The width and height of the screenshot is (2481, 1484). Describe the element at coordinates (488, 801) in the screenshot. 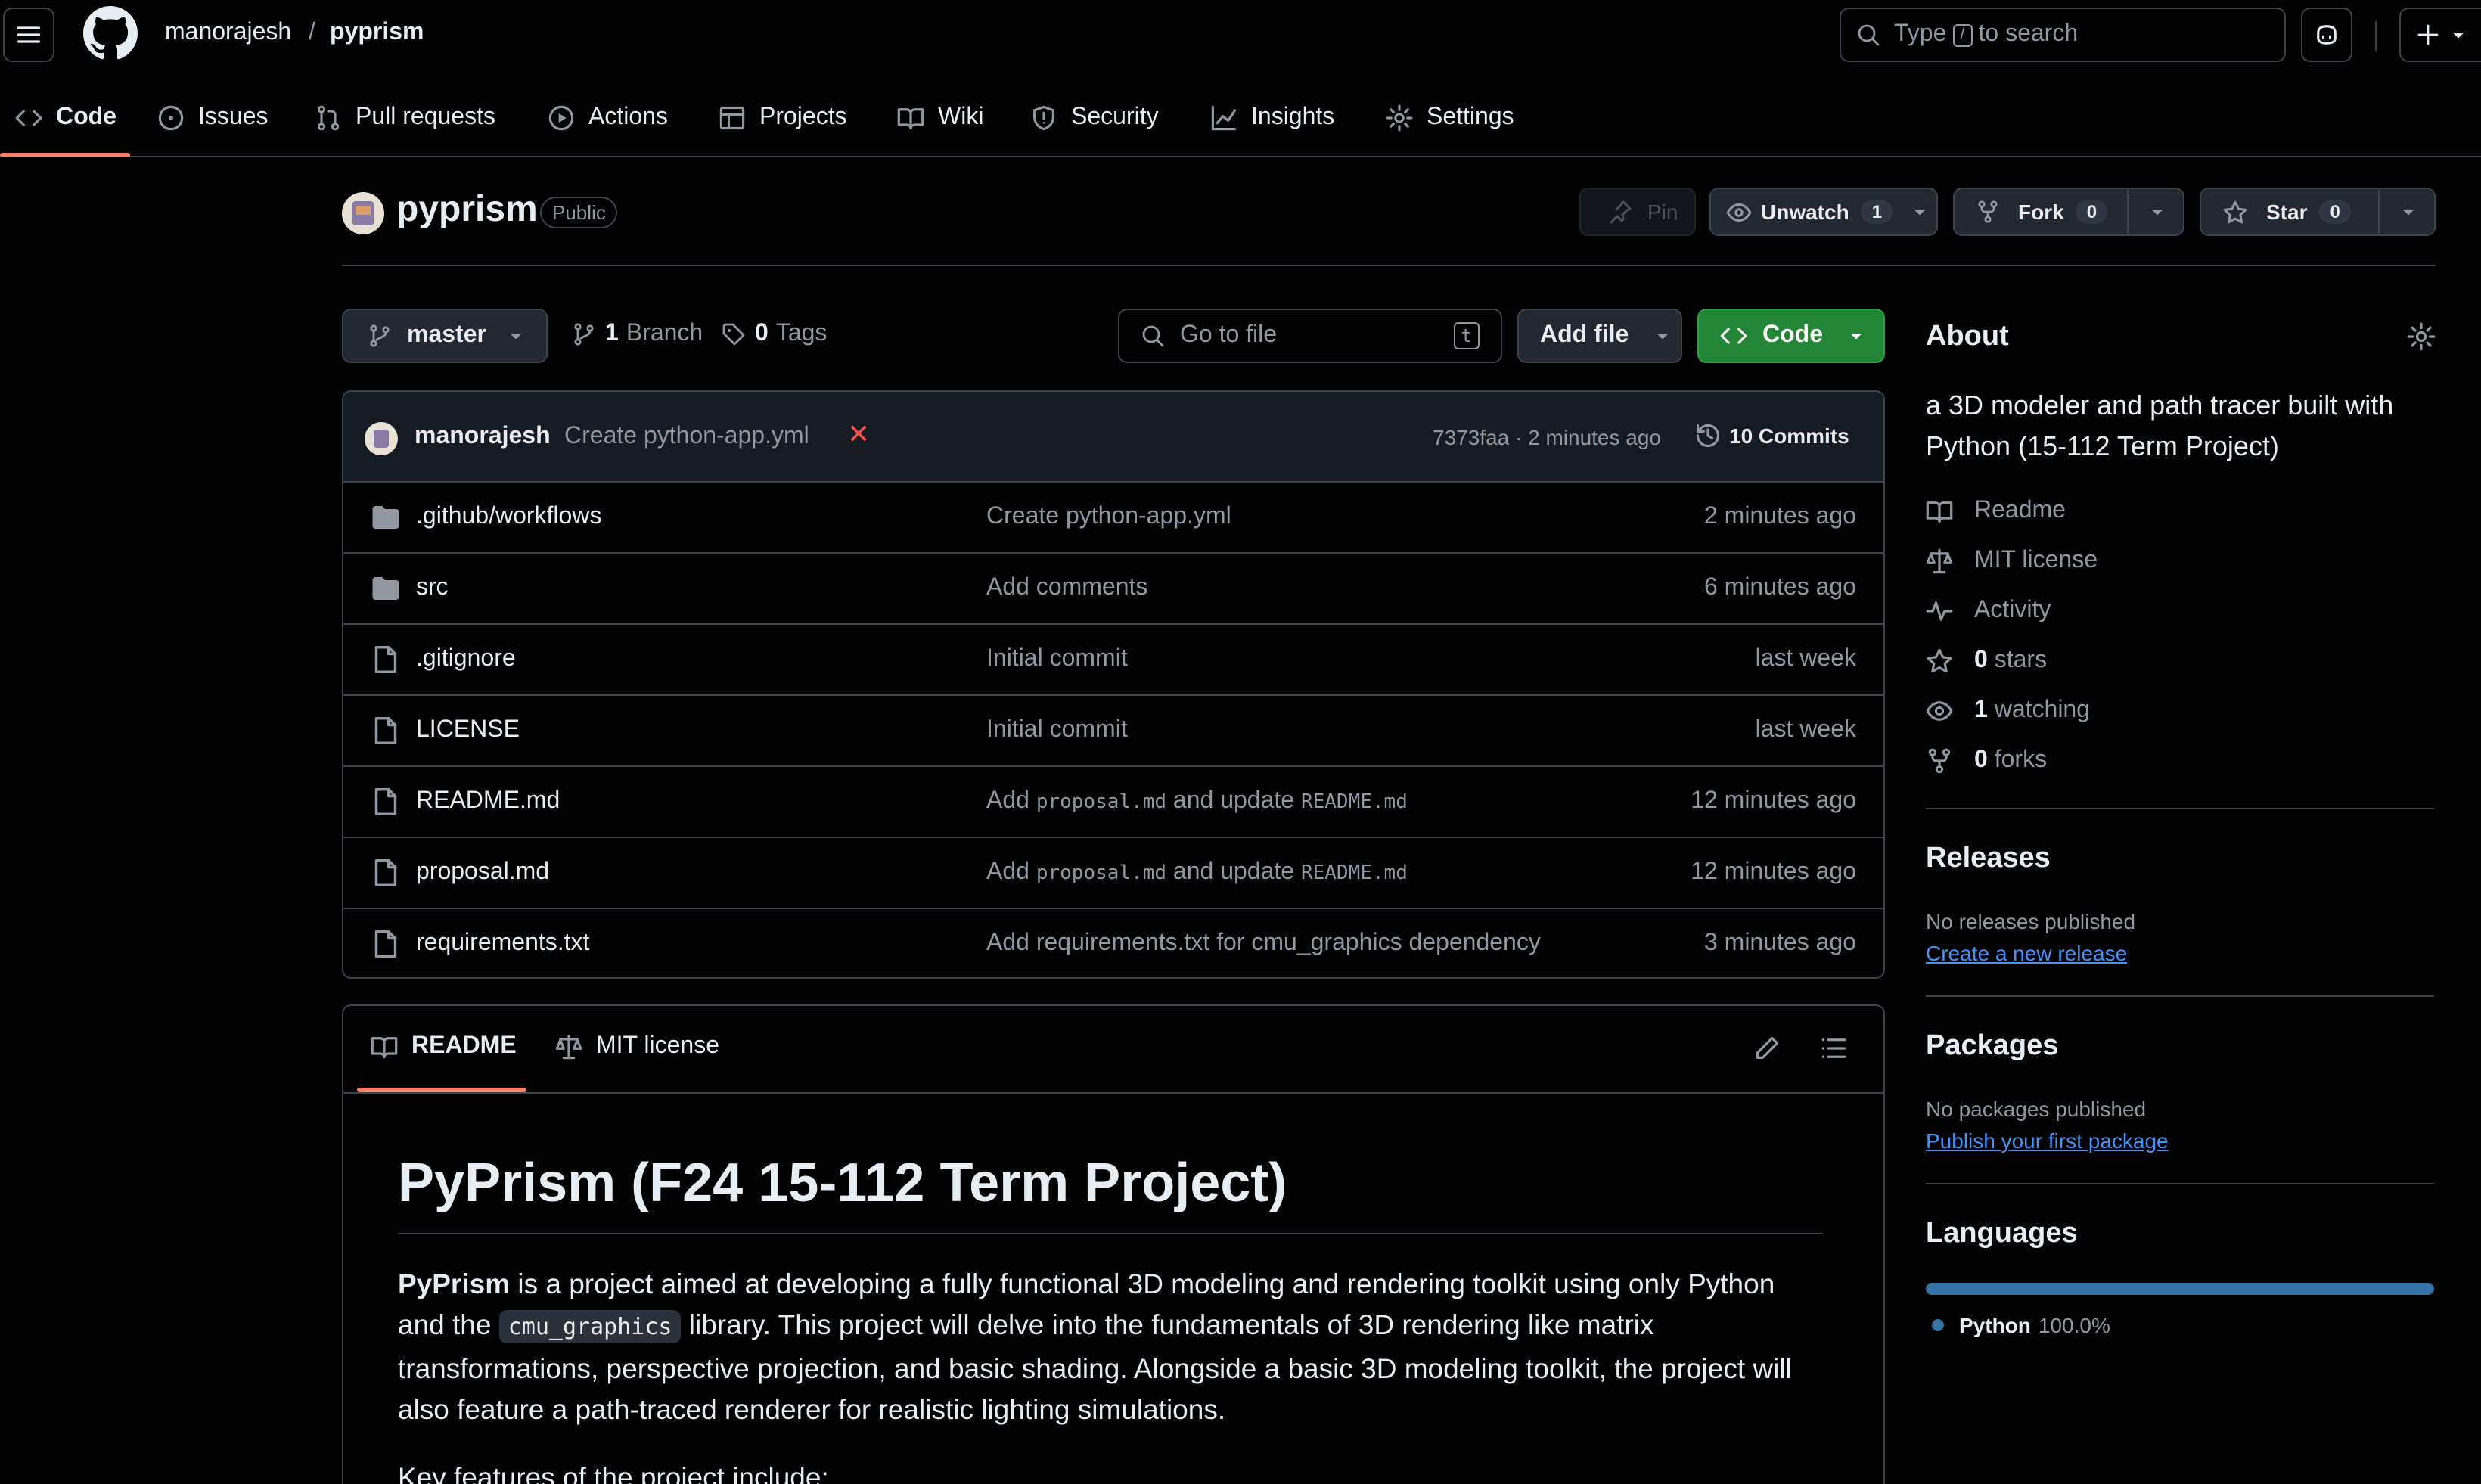

I see `file-name: README.md` at that location.